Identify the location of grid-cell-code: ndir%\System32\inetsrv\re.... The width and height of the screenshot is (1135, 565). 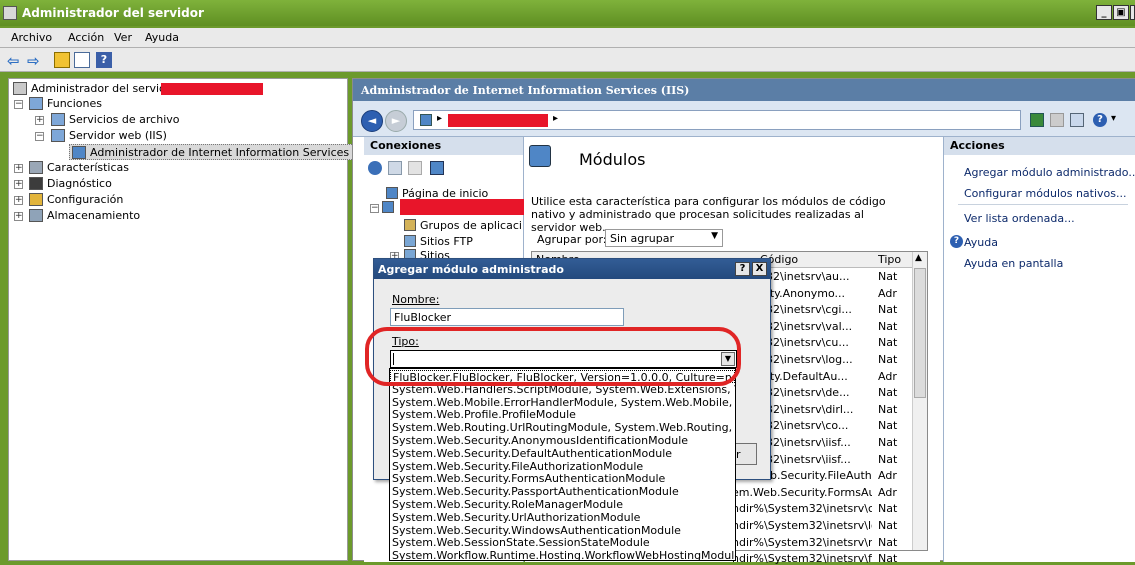
(802, 542).